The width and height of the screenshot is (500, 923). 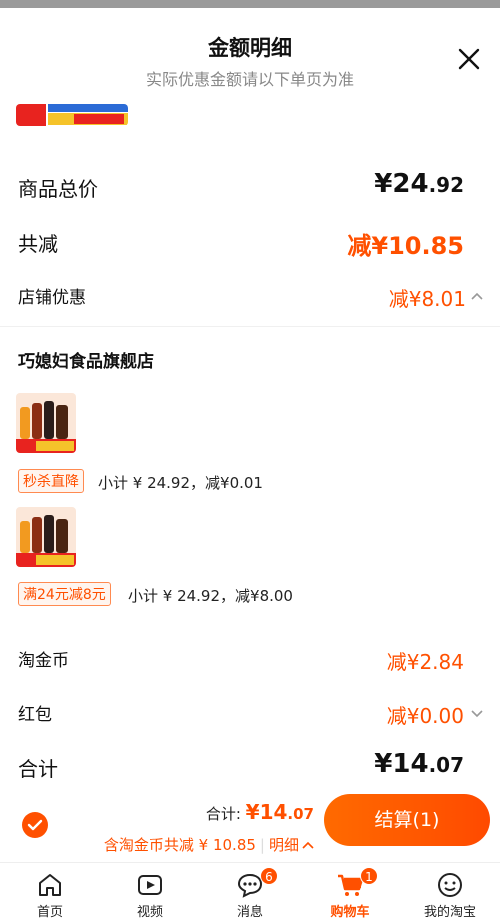 What do you see at coordinates (419, 764) in the screenshot?
I see `sum-value: ¥14.07` at bounding box center [419, 764].